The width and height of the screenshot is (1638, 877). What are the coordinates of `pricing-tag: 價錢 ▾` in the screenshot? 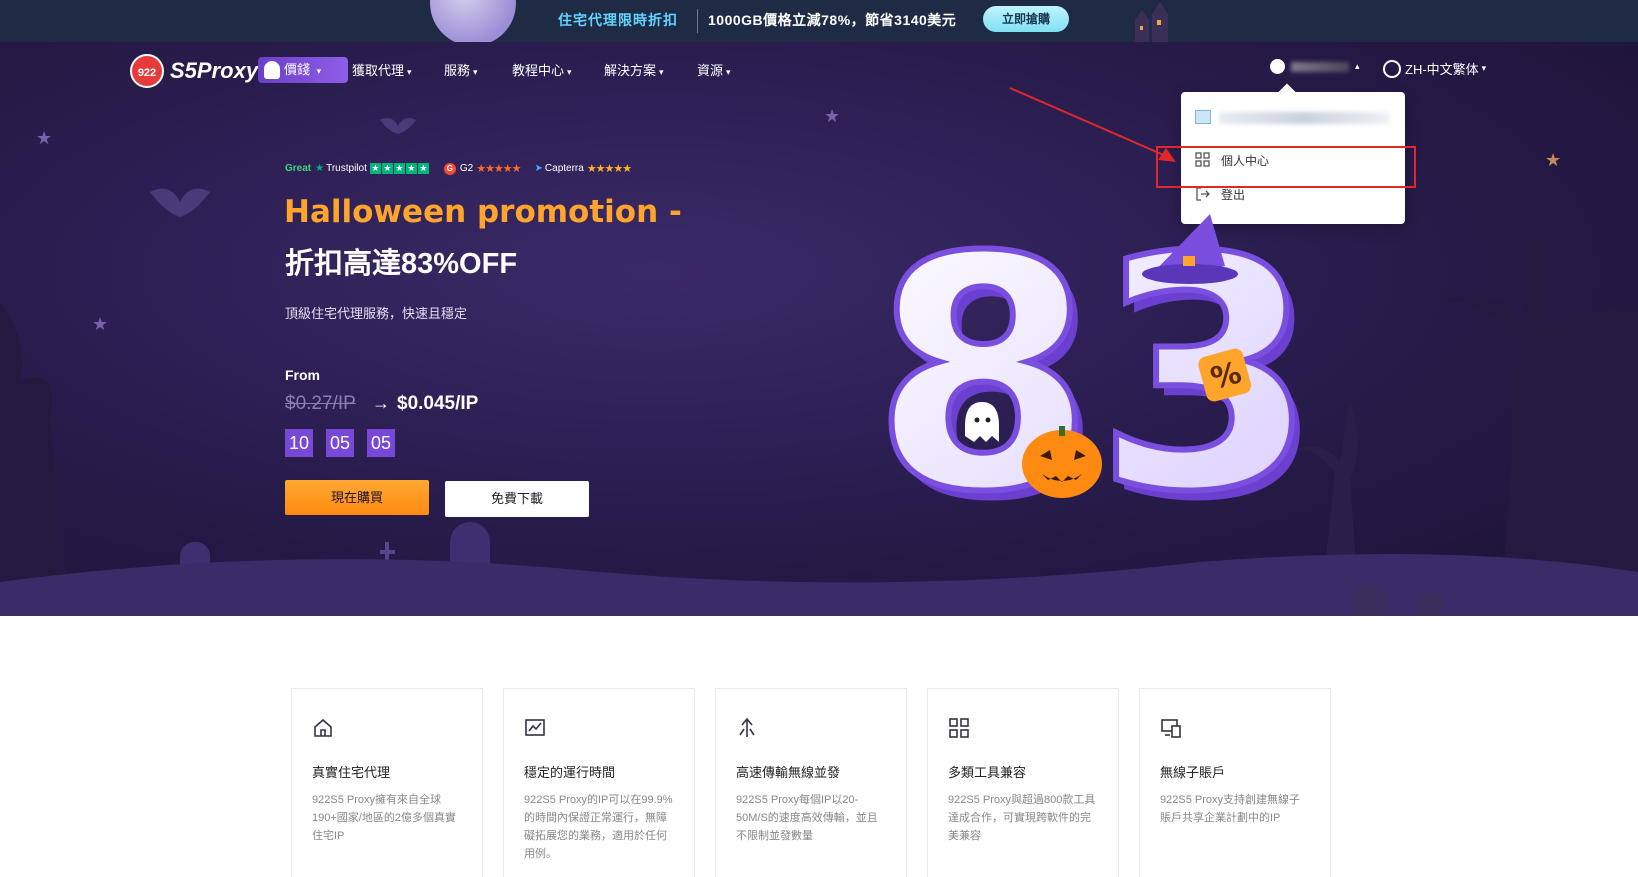 It's located at (303, 70).